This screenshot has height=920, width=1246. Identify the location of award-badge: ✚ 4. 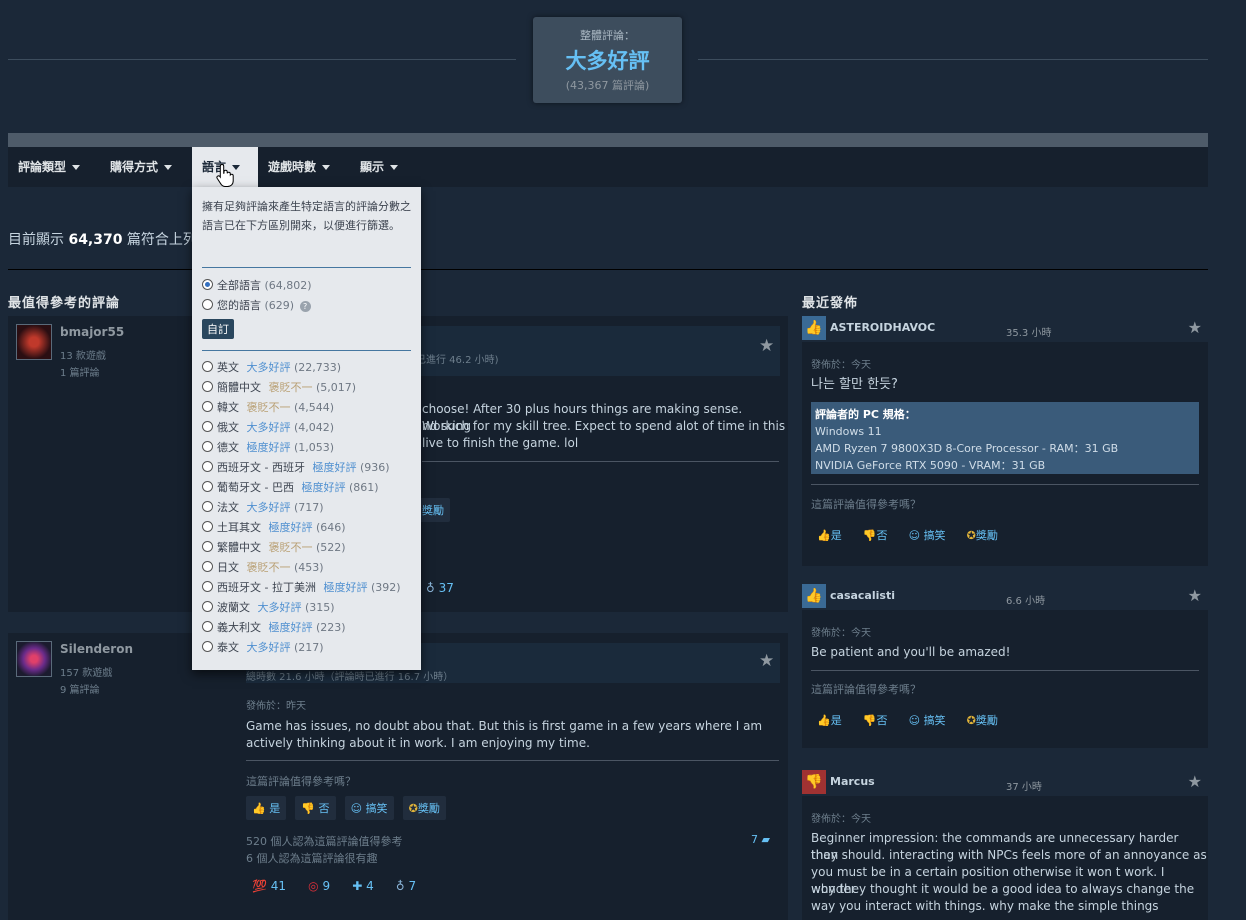
(363, 886).